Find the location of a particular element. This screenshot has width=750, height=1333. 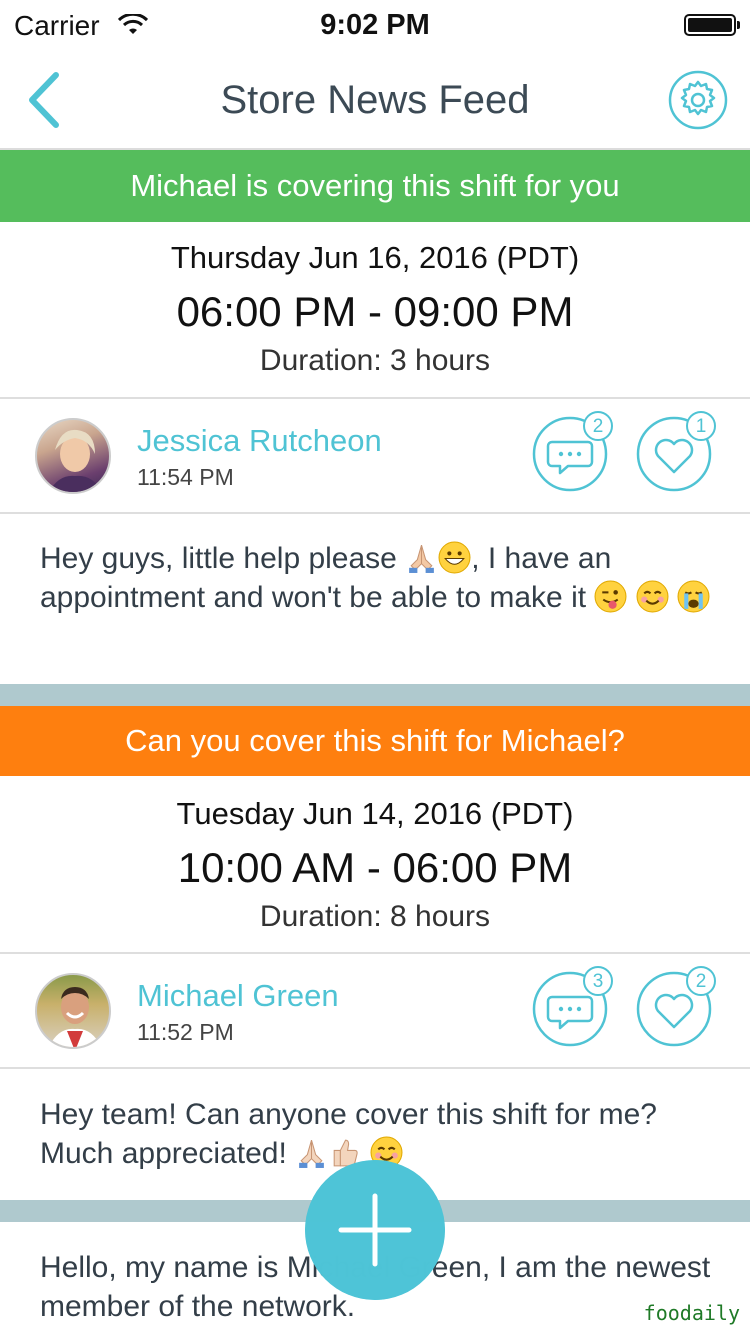

post-message-text: Hey guys, little help please is located at coordinates (223, 558).